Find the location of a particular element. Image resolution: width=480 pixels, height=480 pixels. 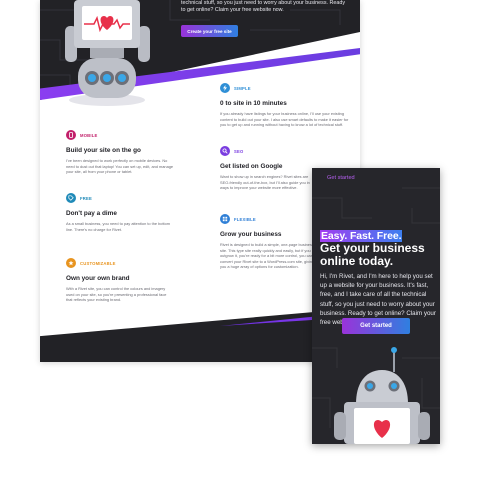

feature-tag: SIMPLE is located at coordinates (242, 88).